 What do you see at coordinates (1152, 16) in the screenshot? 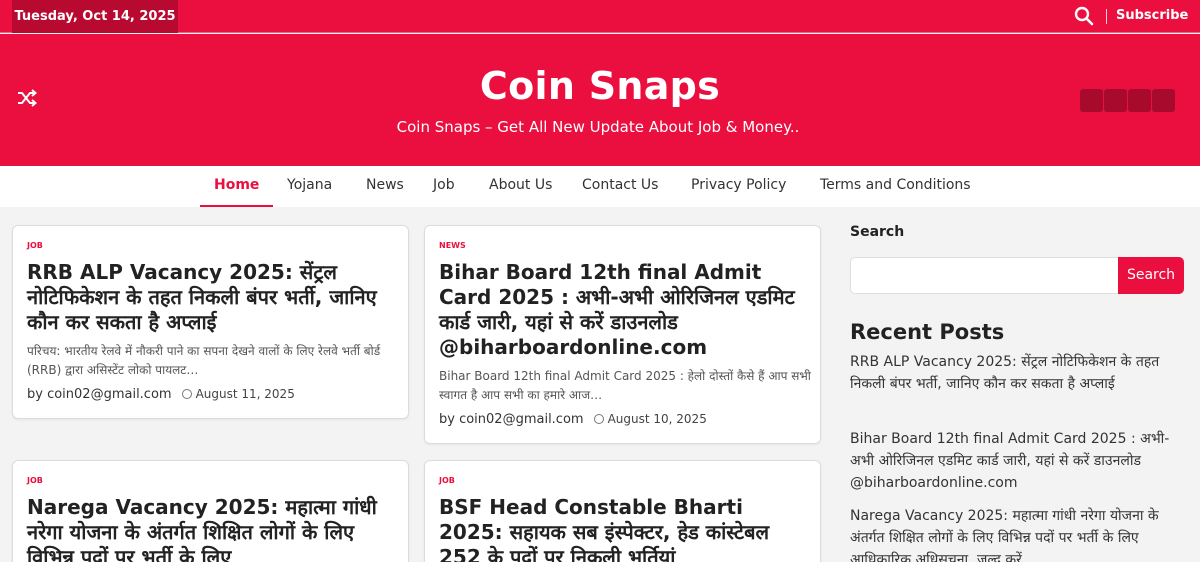
I see `subscribe-link: Subscribe` at bounding box center [1152, 16].